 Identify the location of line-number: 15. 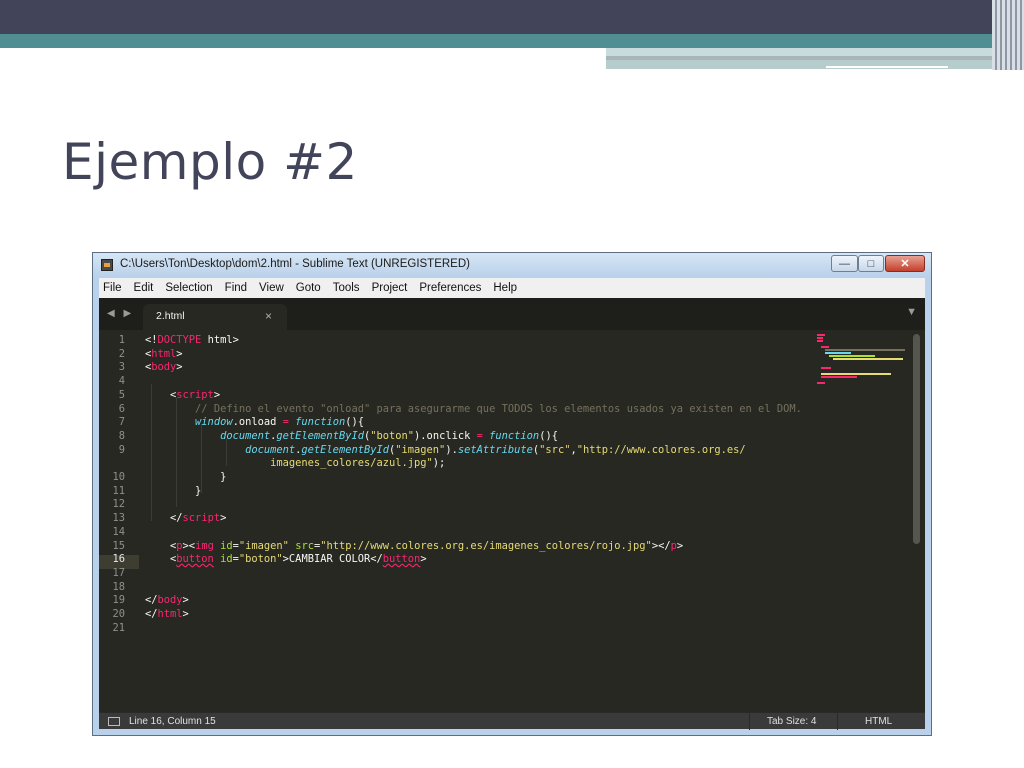
(118, 545).